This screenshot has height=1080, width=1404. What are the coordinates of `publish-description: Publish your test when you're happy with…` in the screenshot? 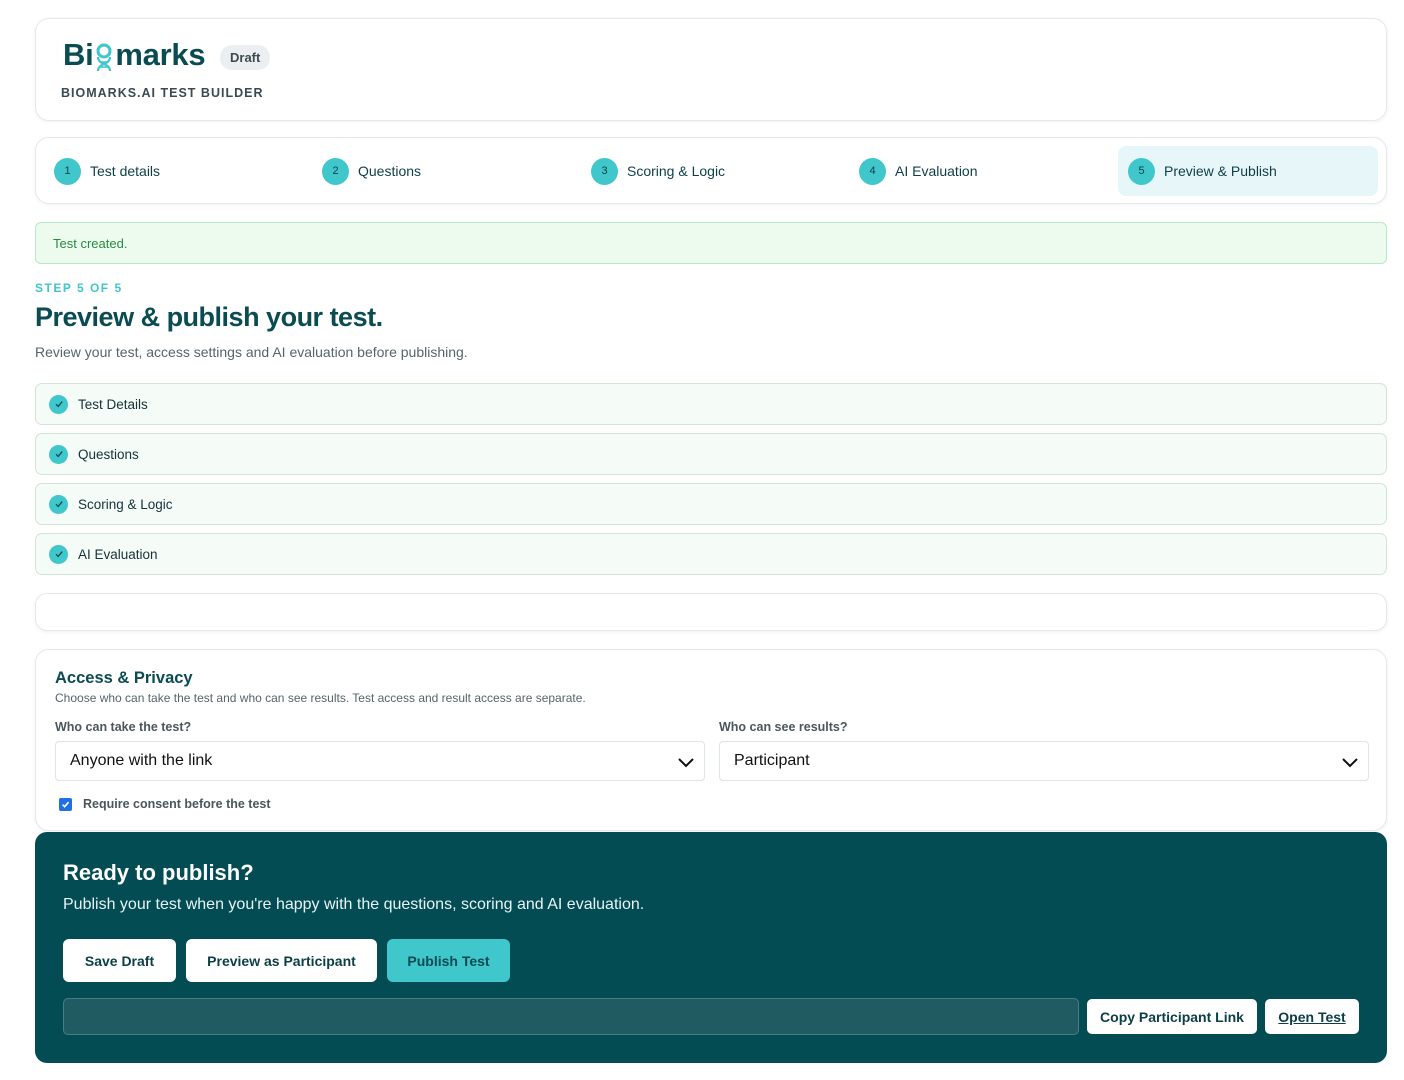 It's located at (354, 904).